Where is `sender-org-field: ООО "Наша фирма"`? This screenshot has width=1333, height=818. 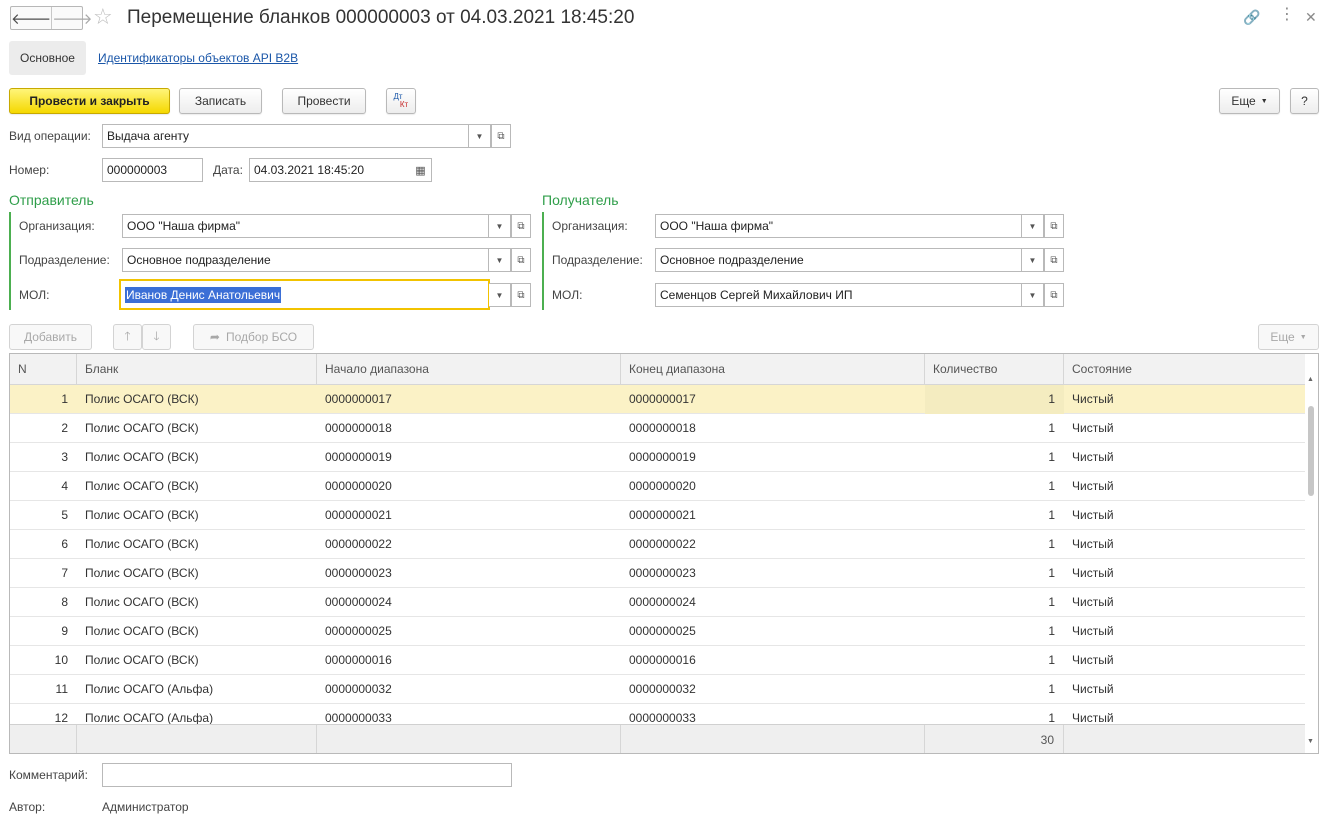
sender-org-field: ООО "Наша фирма" is located at coordinates (305, 226).